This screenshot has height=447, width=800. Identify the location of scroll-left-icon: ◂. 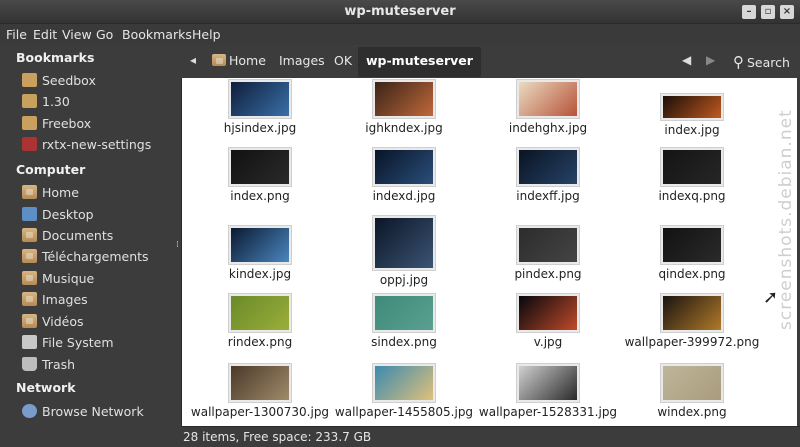
(193, 60).